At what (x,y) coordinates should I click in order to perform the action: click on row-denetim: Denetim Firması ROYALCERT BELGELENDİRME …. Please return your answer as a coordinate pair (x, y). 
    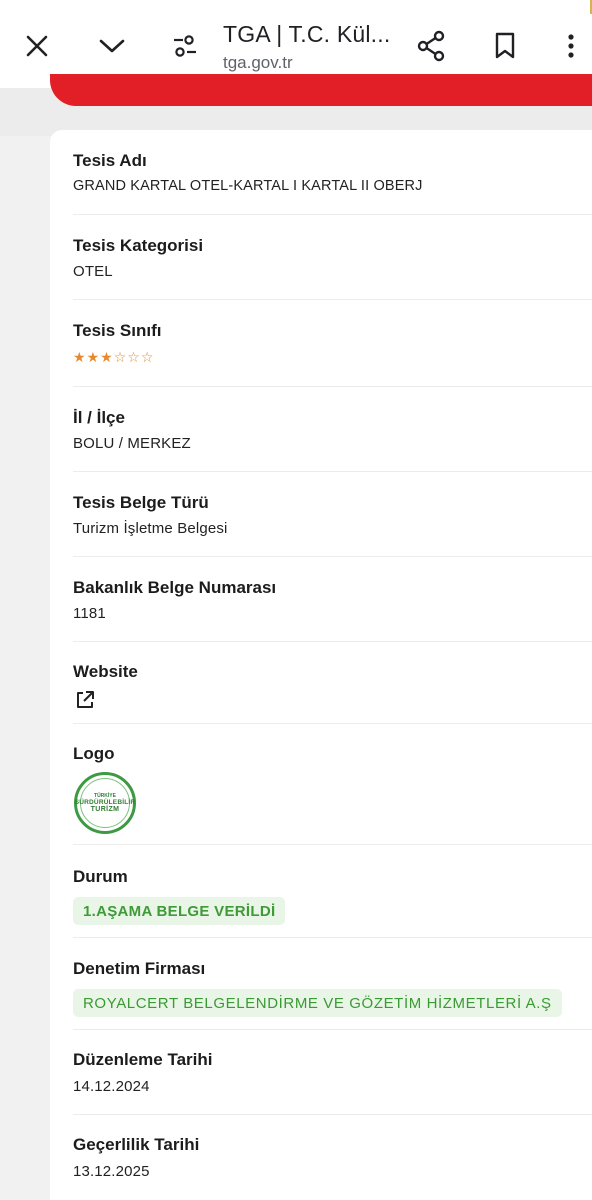
    Looking at the image, I should click on (332, 984).